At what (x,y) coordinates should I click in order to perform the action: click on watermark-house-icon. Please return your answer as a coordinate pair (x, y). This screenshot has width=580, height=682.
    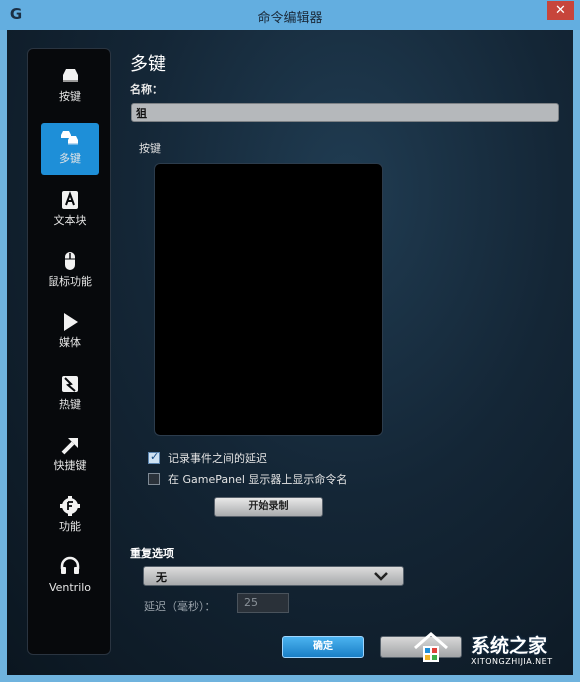
    Looking at the image, I should click on (431, 647).